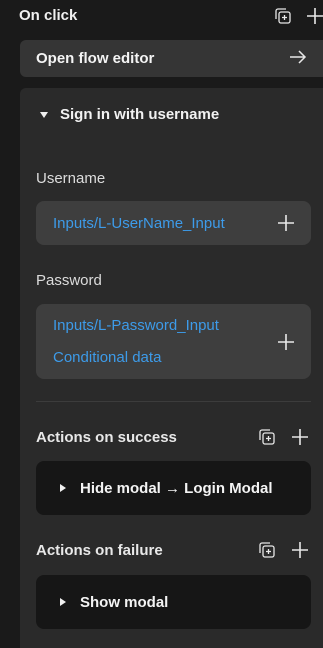  I want to click on password-label: Password, so click(69, 280).